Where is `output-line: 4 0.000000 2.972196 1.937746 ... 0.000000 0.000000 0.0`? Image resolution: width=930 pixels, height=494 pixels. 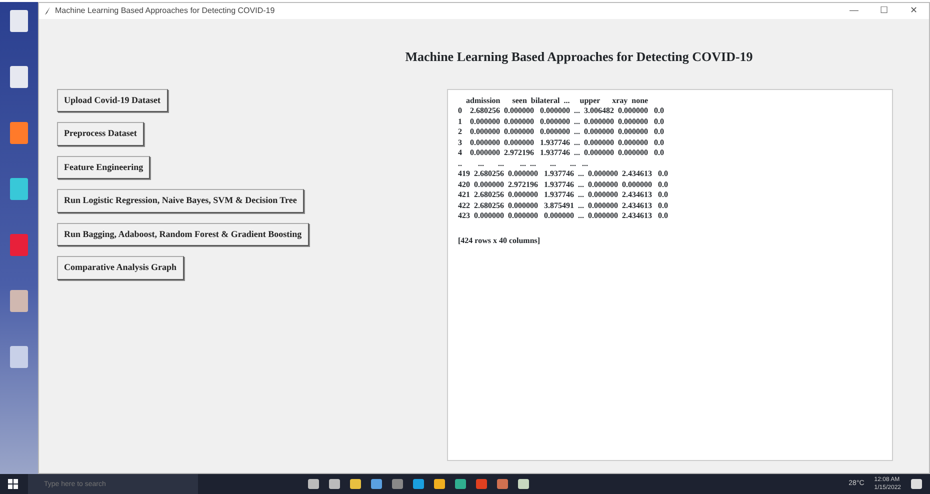 output-line: 4 0.000000 2.972196 1.937746 ... 0.000000 0.000000 0.0 is located at coordinates (561, 153).